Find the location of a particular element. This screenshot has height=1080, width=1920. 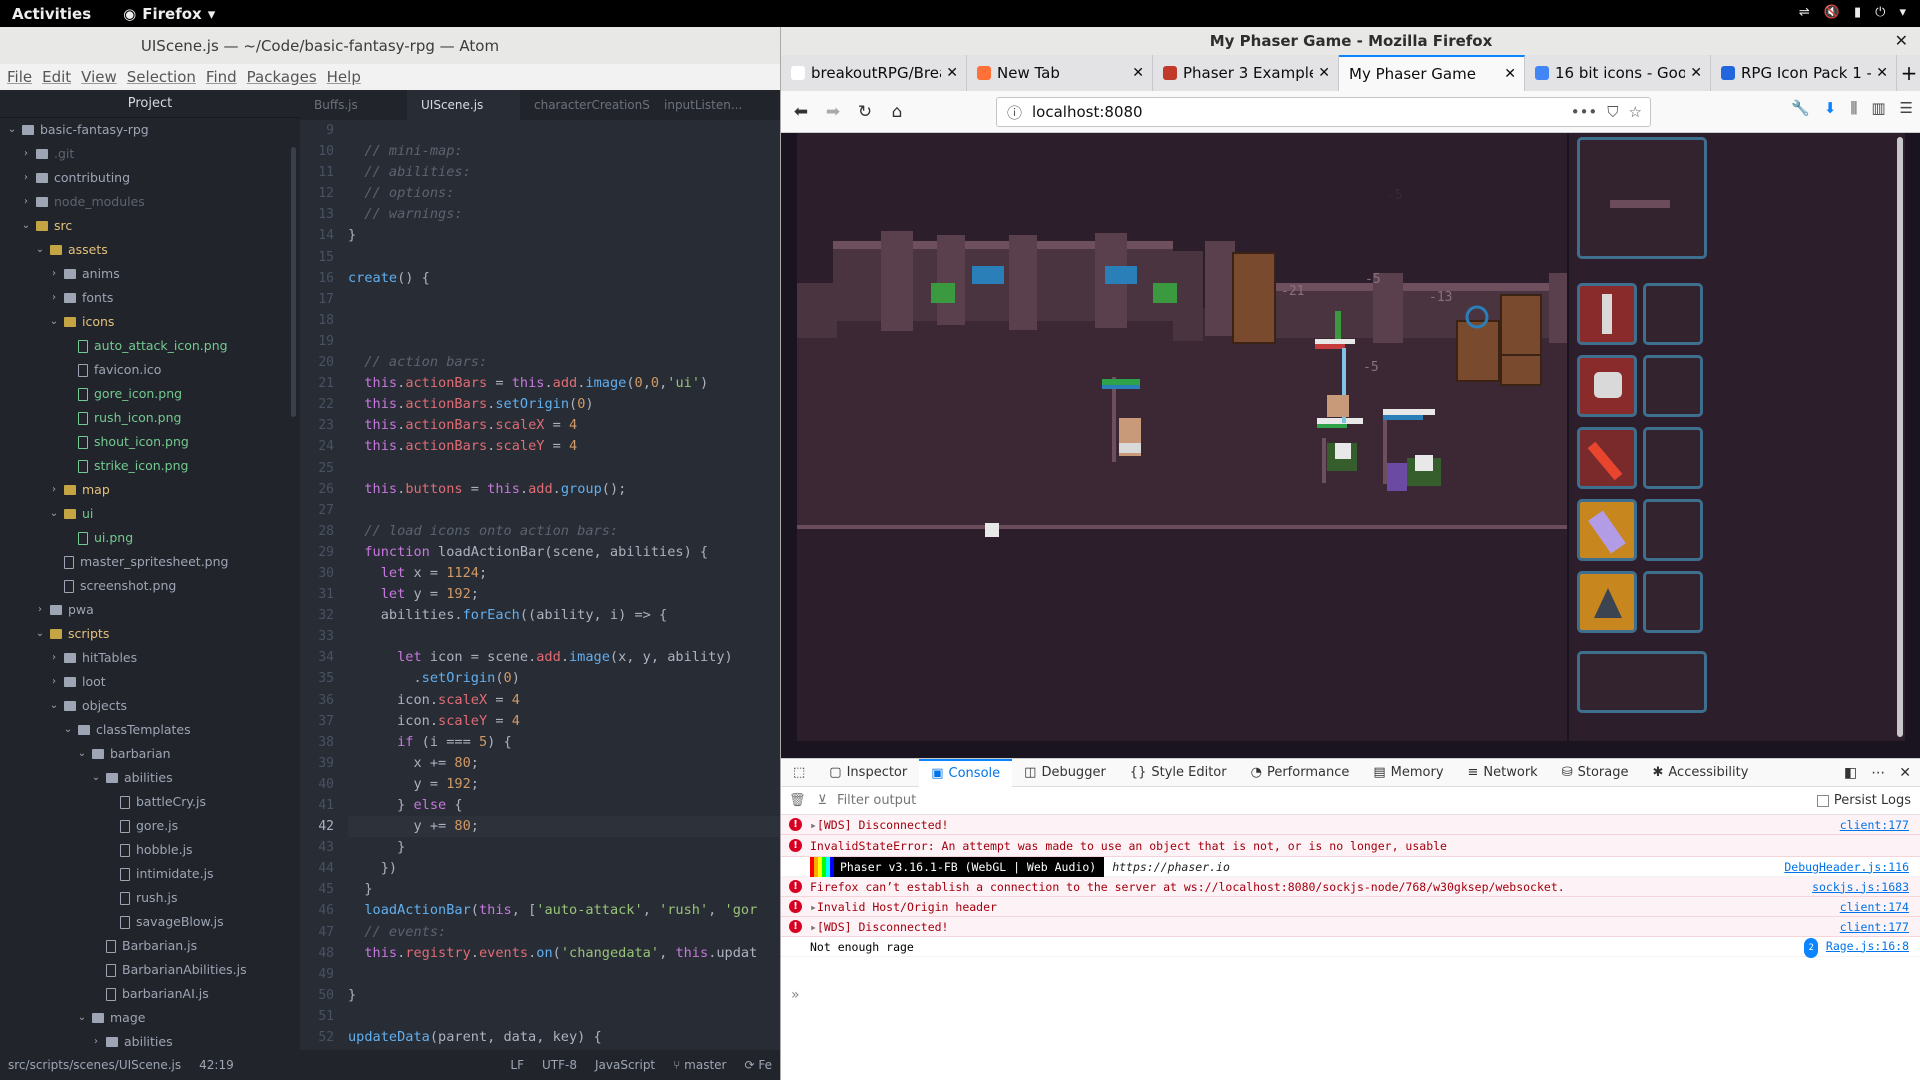

menu-help: Help is located at coordinates (344, 77).